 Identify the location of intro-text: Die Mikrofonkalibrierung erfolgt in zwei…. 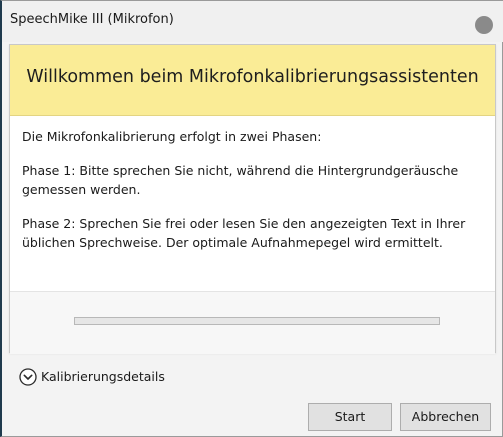
(172, 136).